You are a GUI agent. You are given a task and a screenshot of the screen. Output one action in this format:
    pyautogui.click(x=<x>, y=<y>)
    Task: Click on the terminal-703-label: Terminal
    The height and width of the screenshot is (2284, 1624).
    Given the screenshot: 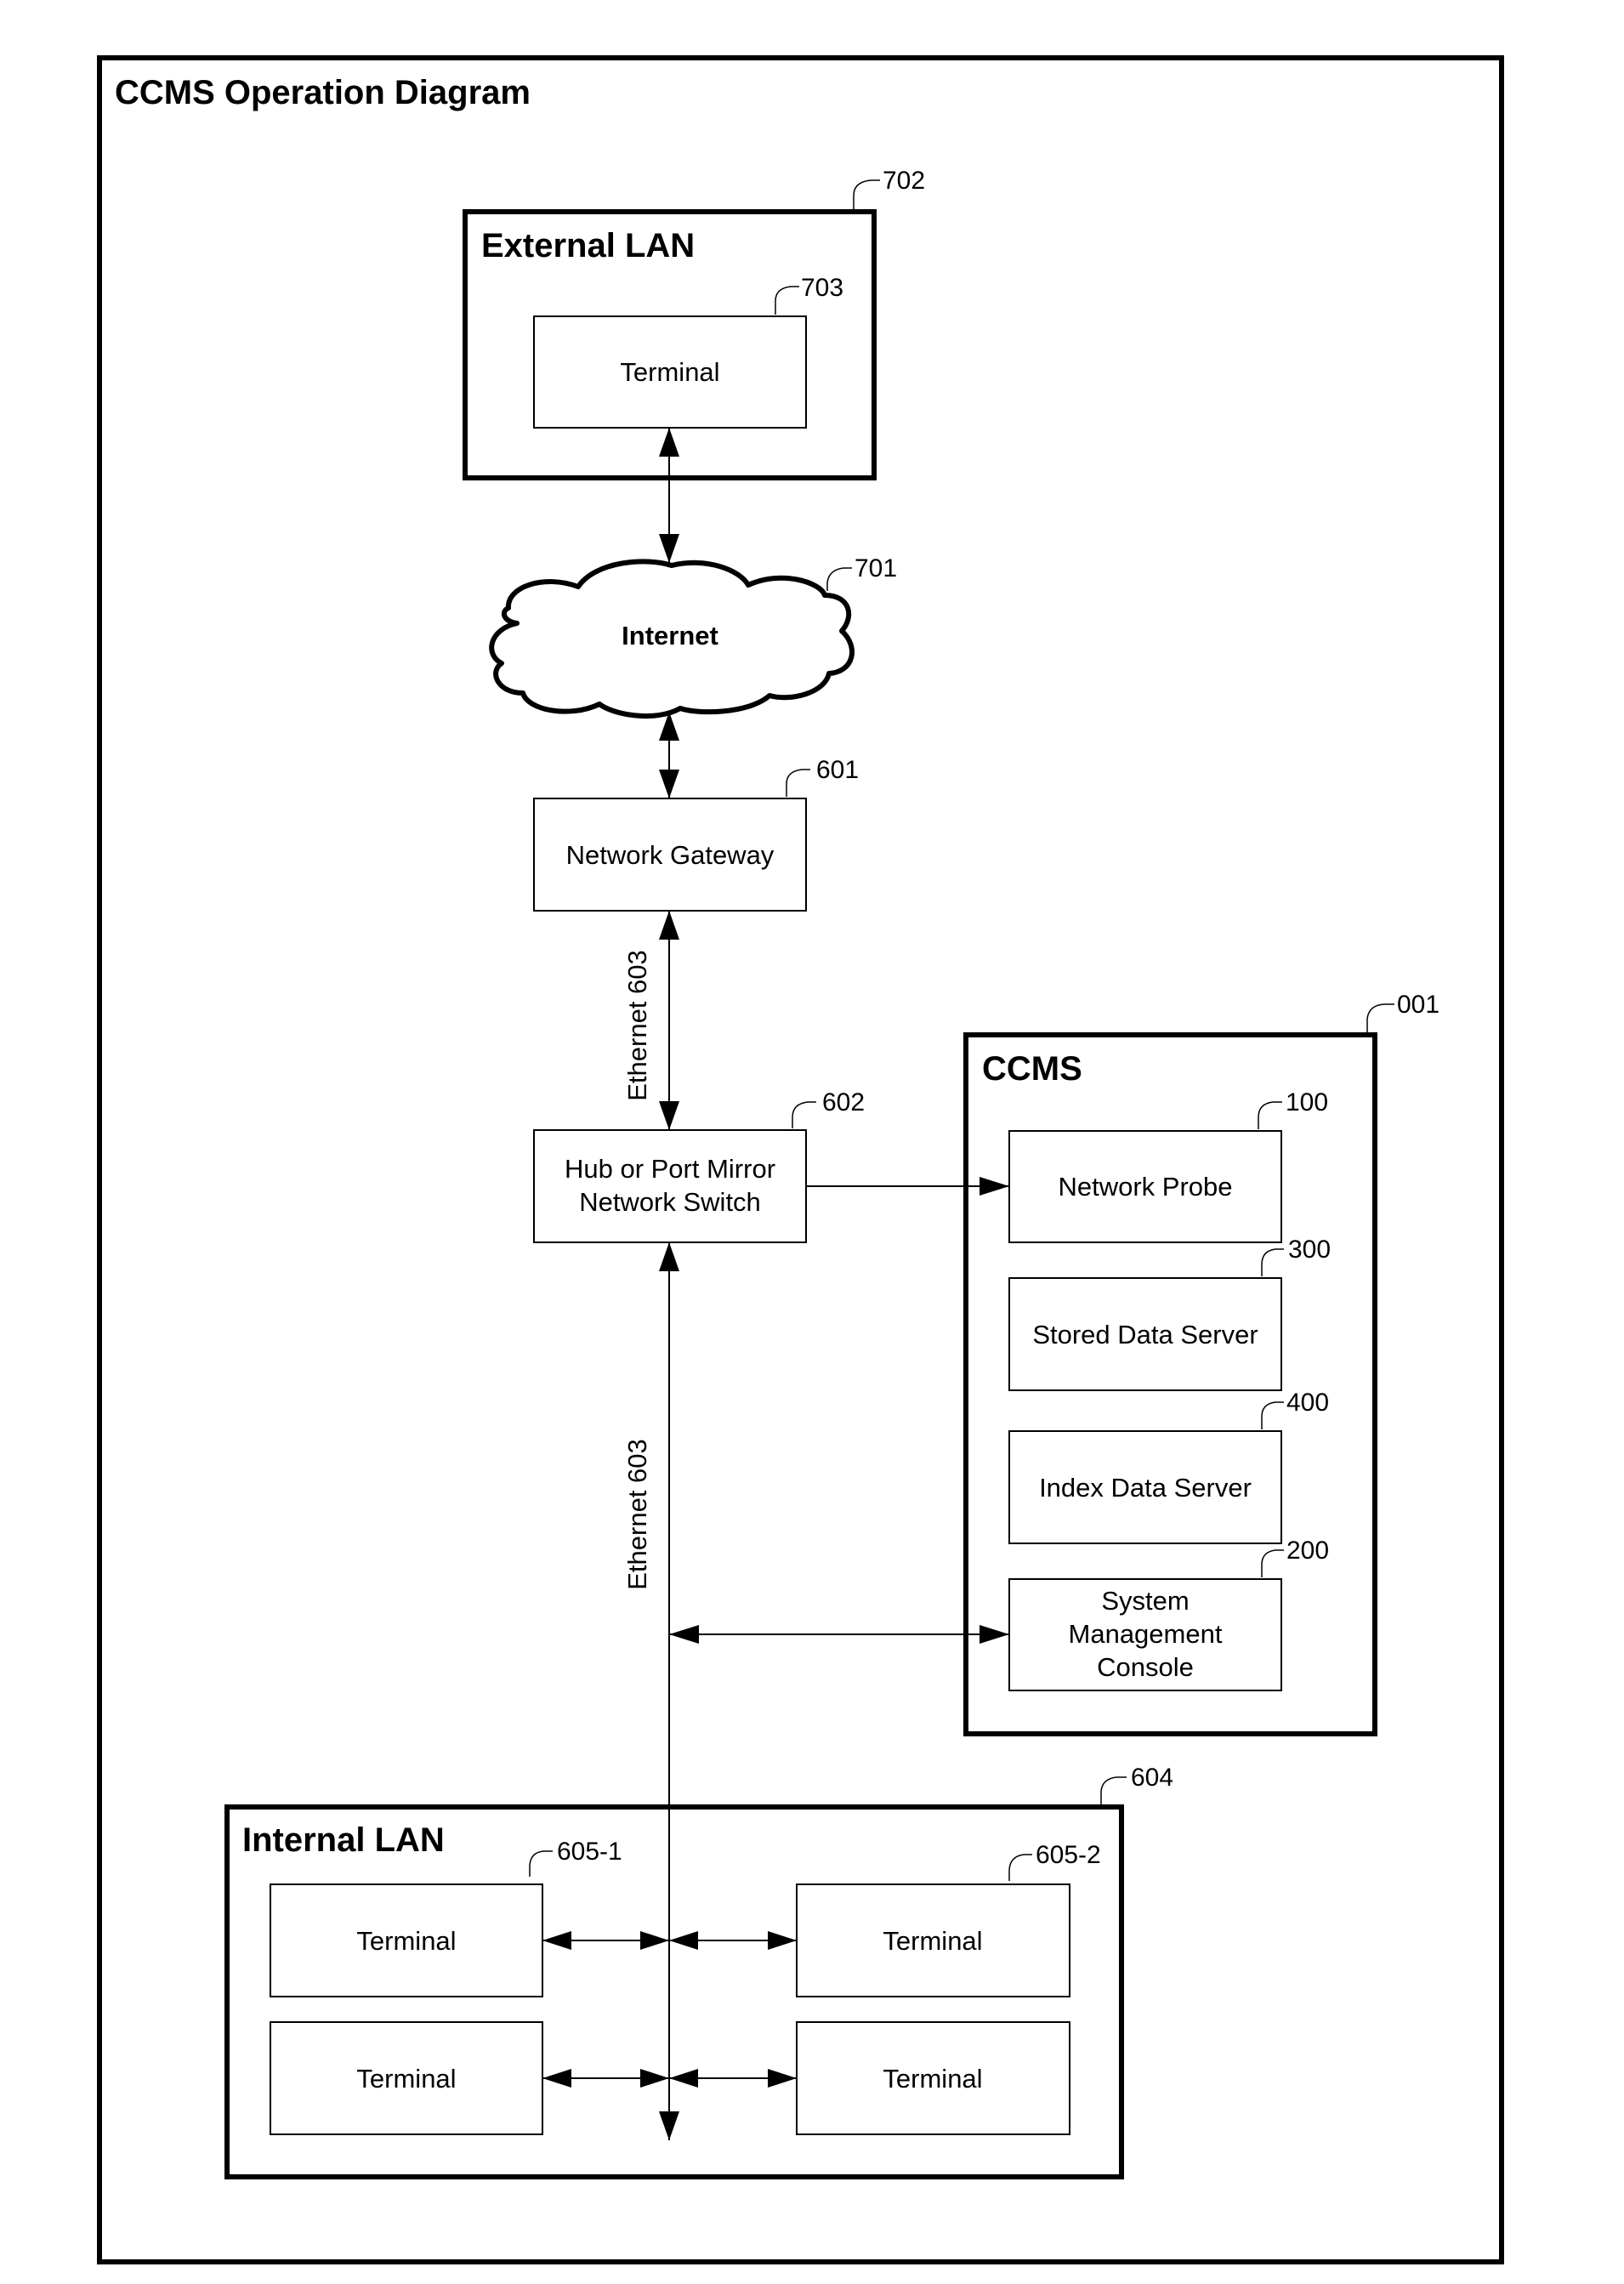 What is the action you would take?
    pyautogui.click(x=669, y=372)
    